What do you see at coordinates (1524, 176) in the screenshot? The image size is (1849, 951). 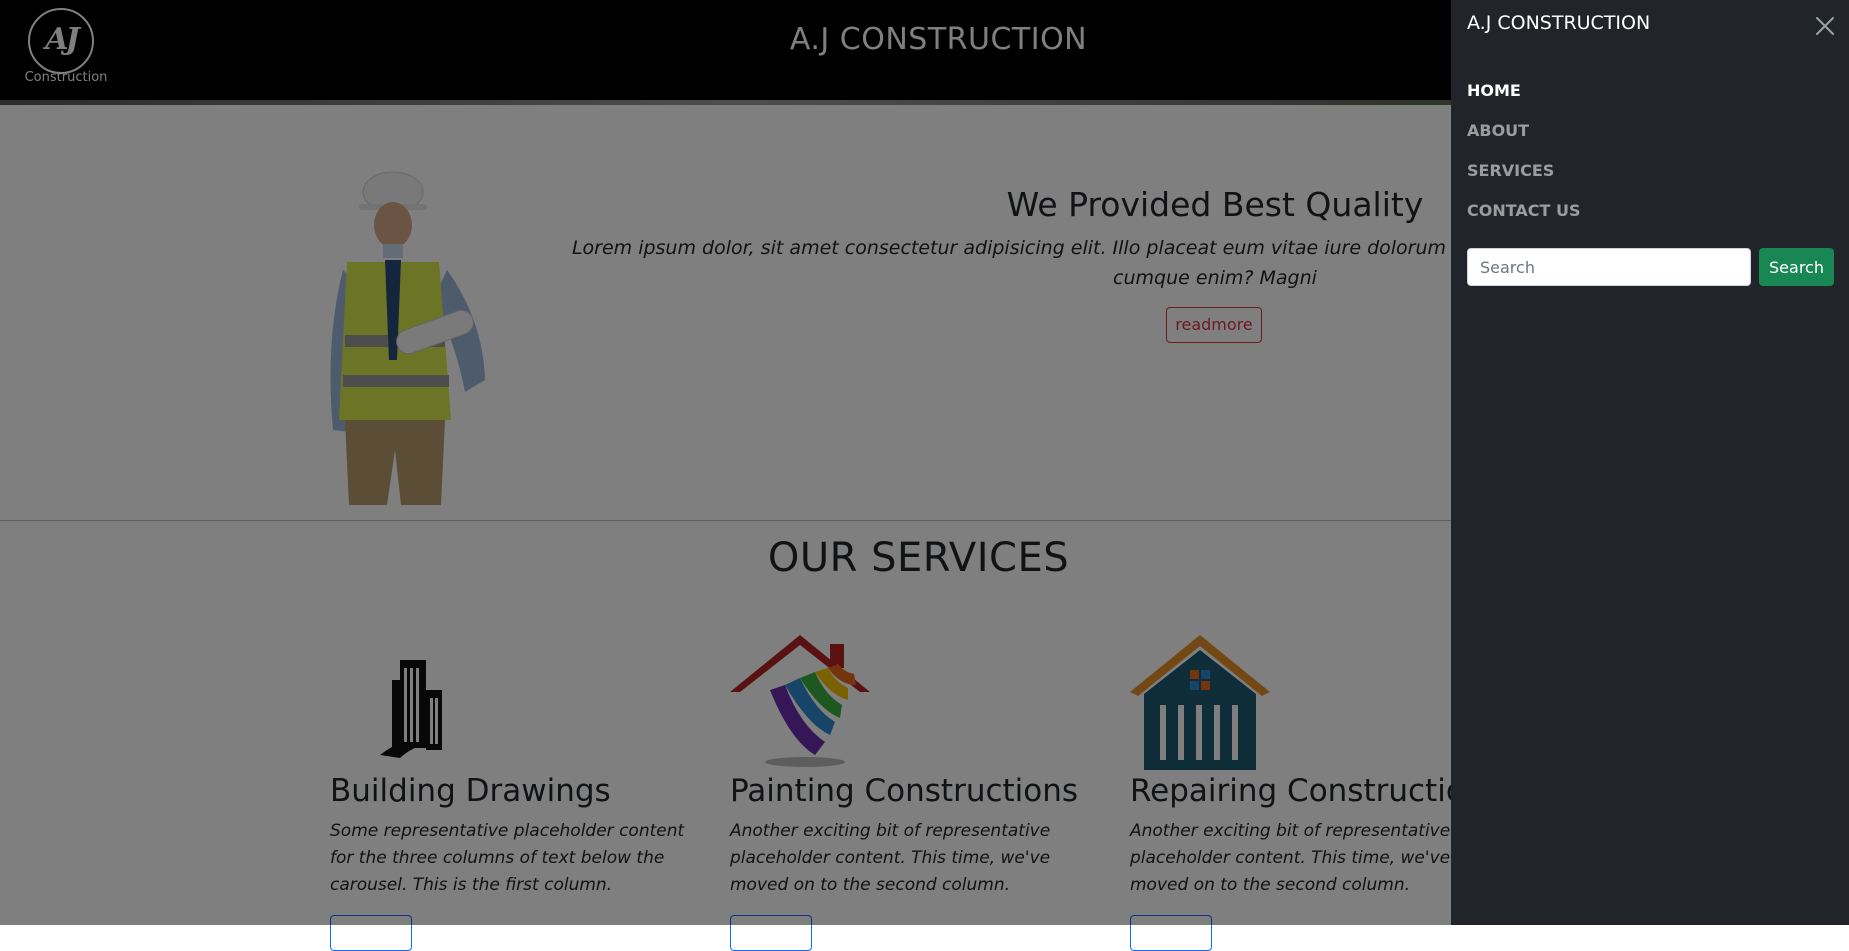 I see `nav-link-services: SERVICES` at bounding box center [1524, 176].